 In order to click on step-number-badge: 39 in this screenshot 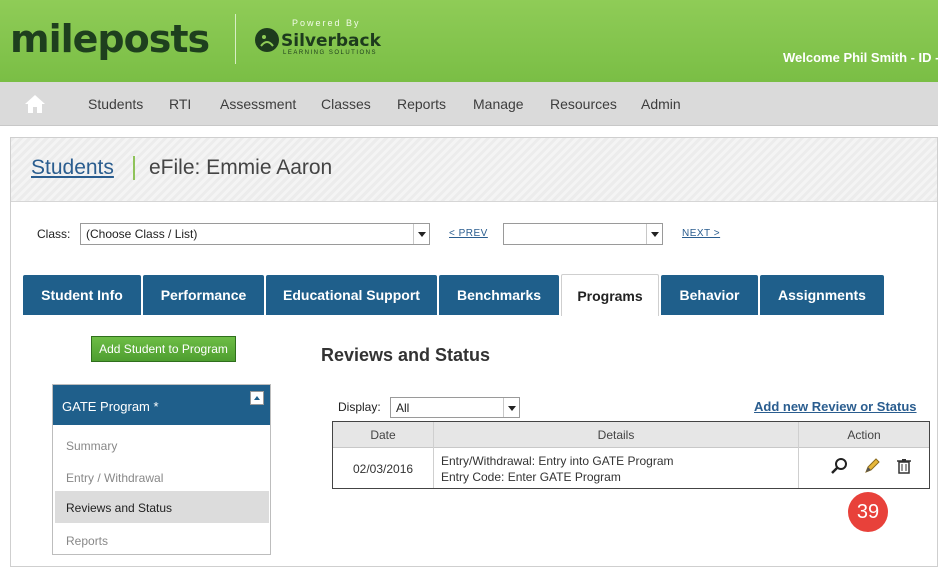, I will do `click(868, 512)`.